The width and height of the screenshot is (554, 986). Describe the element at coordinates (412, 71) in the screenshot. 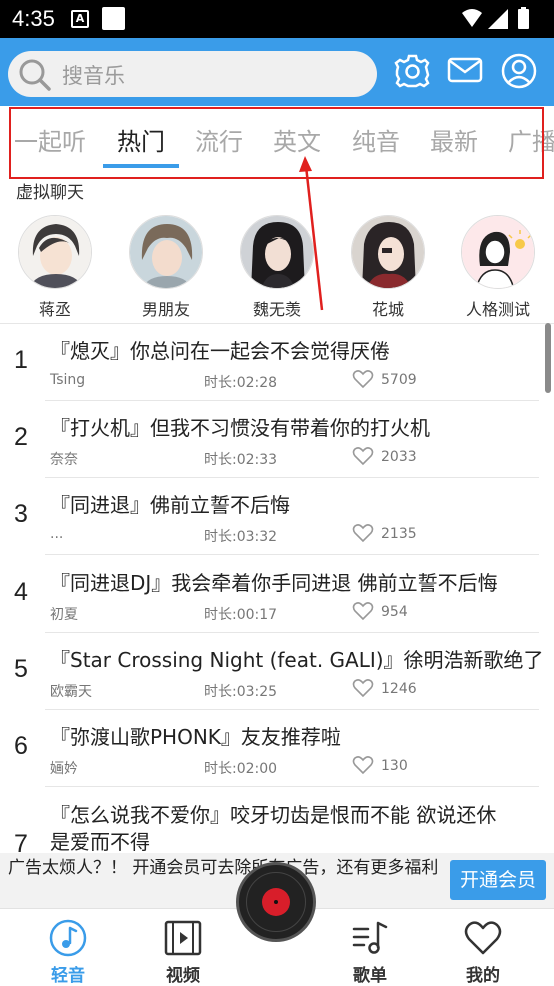

I see `gear-icon` at that location.